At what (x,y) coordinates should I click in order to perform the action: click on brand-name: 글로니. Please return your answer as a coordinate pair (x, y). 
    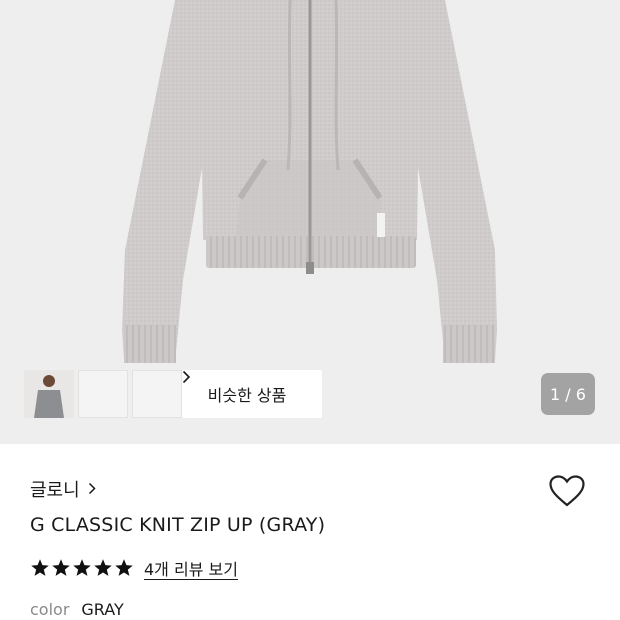
    Looking at the image, I should click on (55, 490).